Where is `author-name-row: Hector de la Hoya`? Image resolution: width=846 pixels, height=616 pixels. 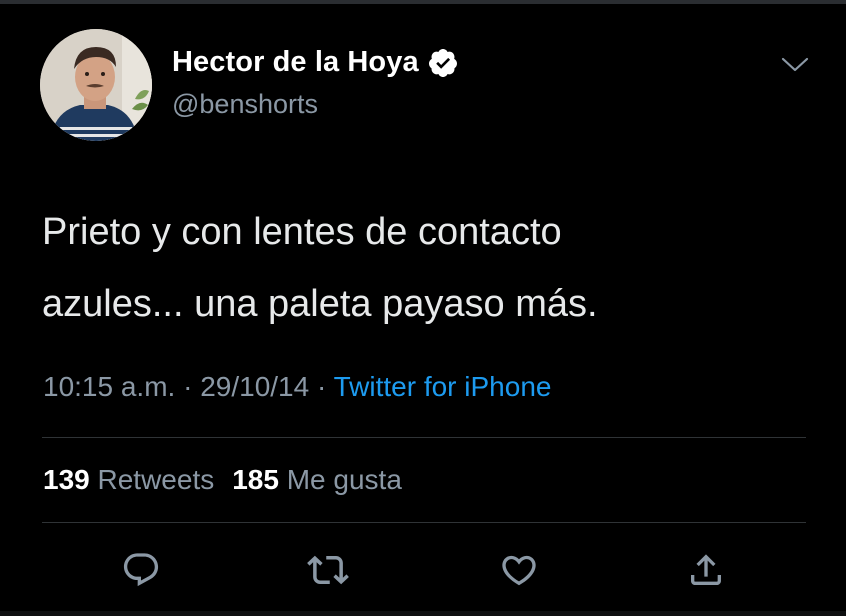
author-name-row: Hector de la Hoya is located at coordinates (315, 62).